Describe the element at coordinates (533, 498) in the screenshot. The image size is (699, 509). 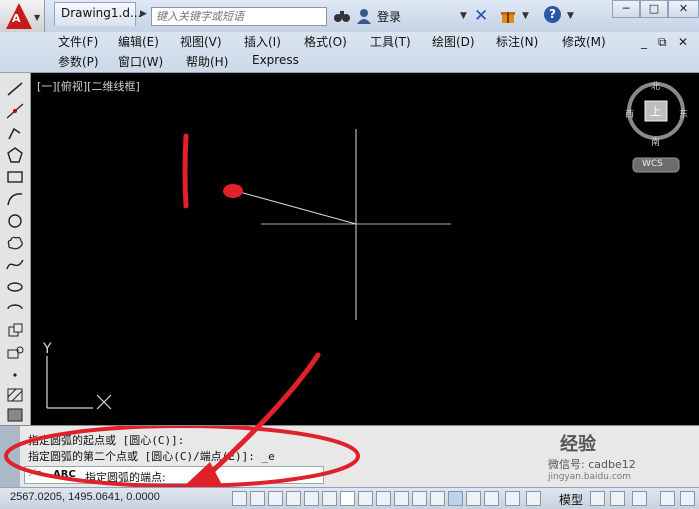
I see `plus-icon` at that location.